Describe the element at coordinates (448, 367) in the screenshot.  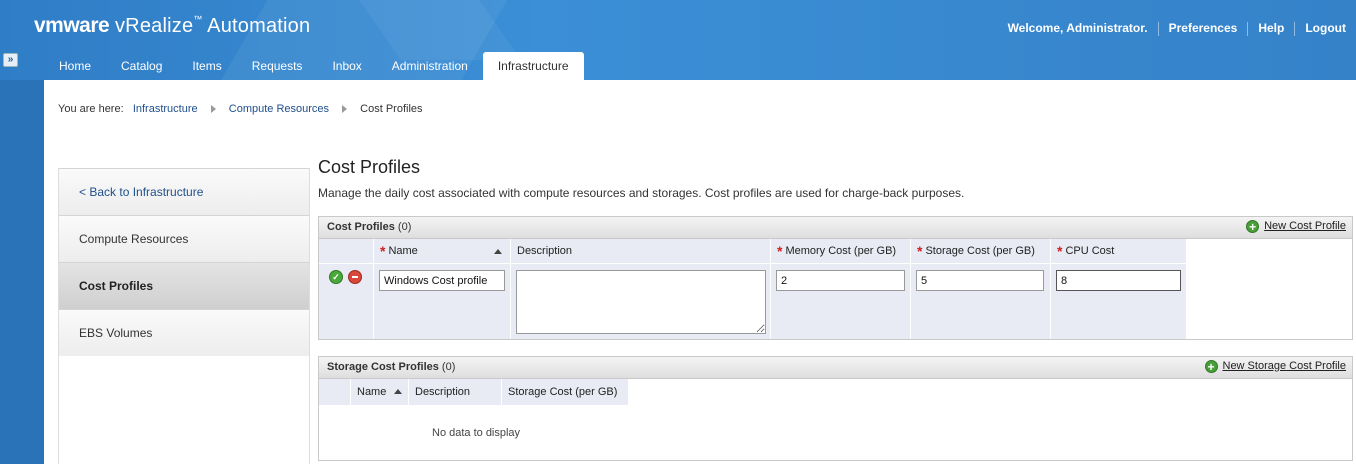
I see `storage-cost-profiles-count: (0)` at that location.